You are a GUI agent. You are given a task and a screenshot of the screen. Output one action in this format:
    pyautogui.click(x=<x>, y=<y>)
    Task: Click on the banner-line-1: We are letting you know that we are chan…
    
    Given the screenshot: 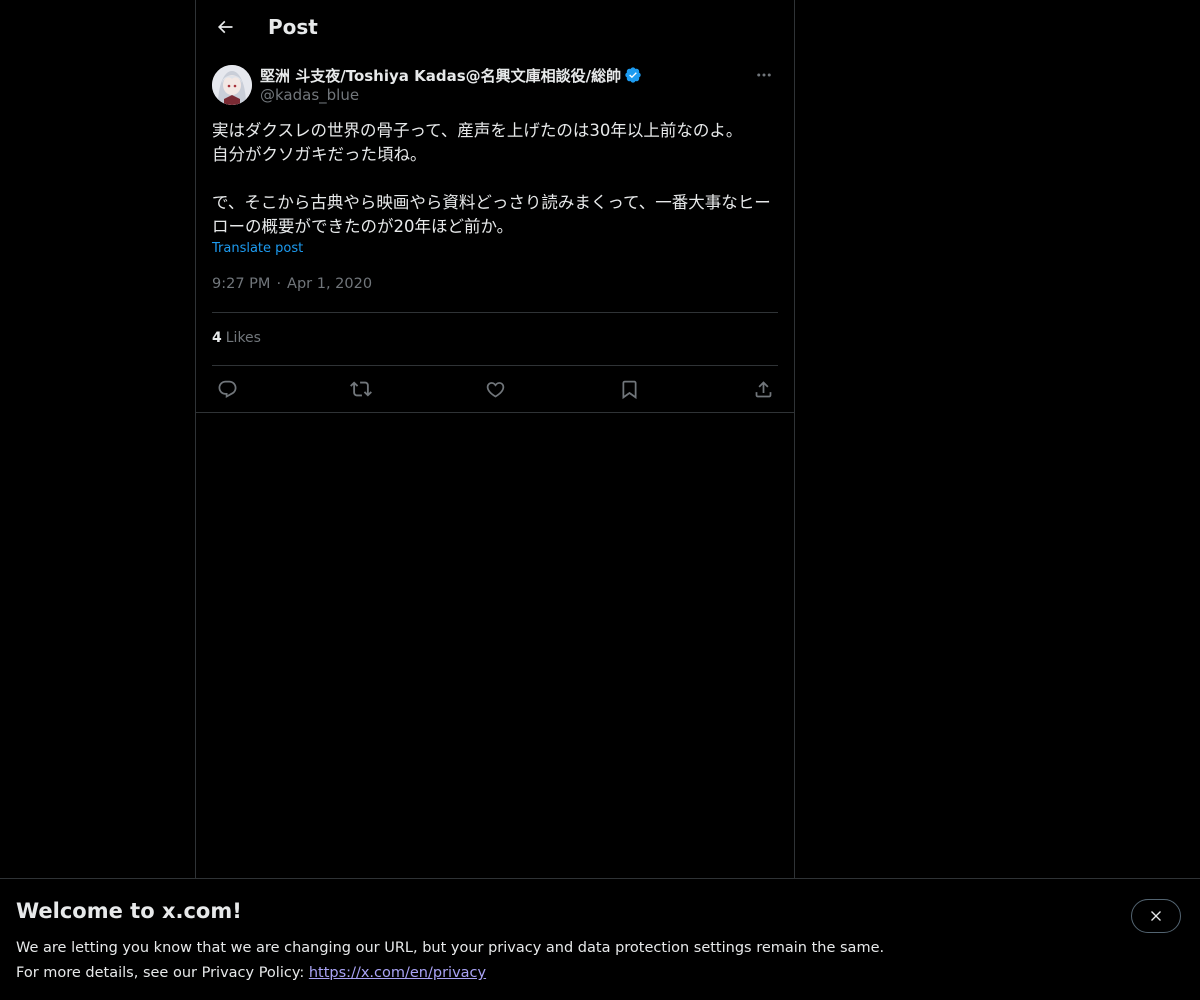 What is the action you would take?
    pyautogui.click(x=450, y=948)
    